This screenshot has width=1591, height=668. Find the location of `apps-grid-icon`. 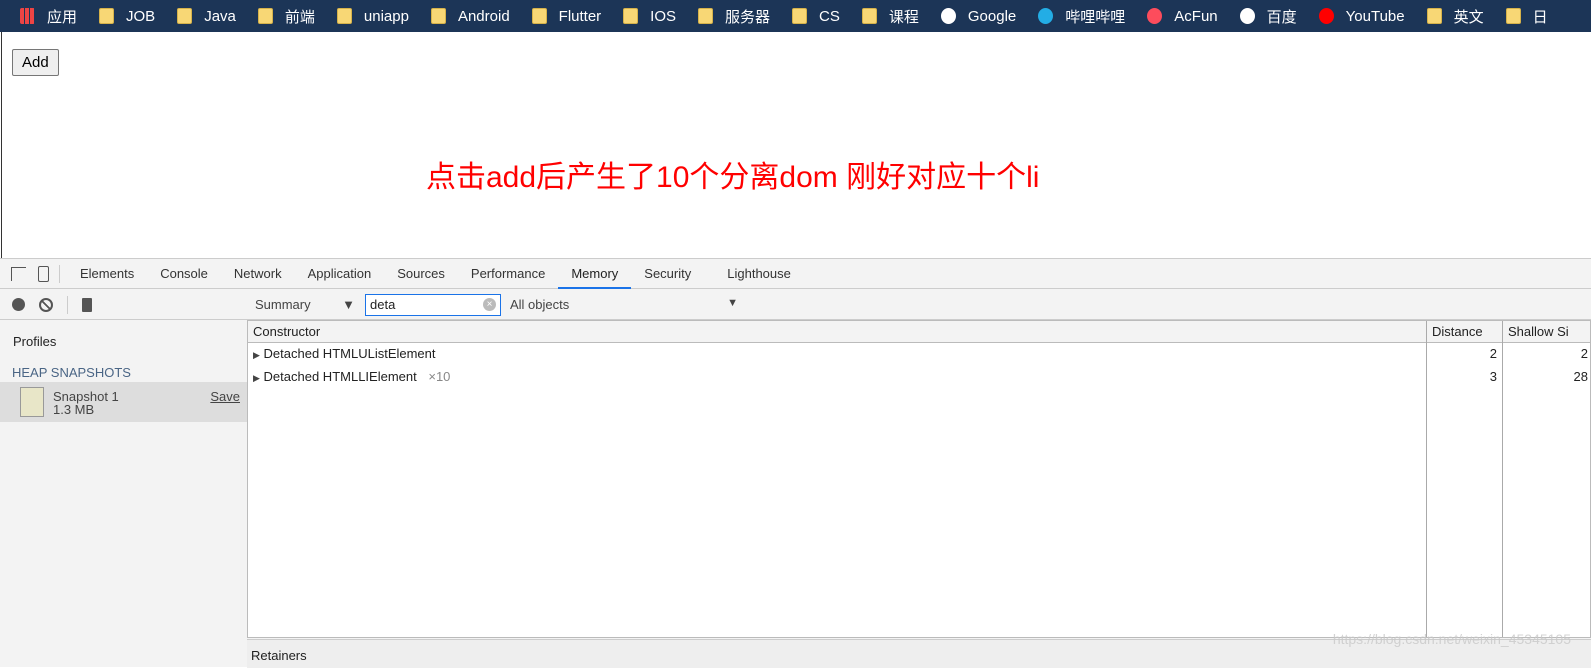

apps-grid-icon is located at coordinates (27, 16).